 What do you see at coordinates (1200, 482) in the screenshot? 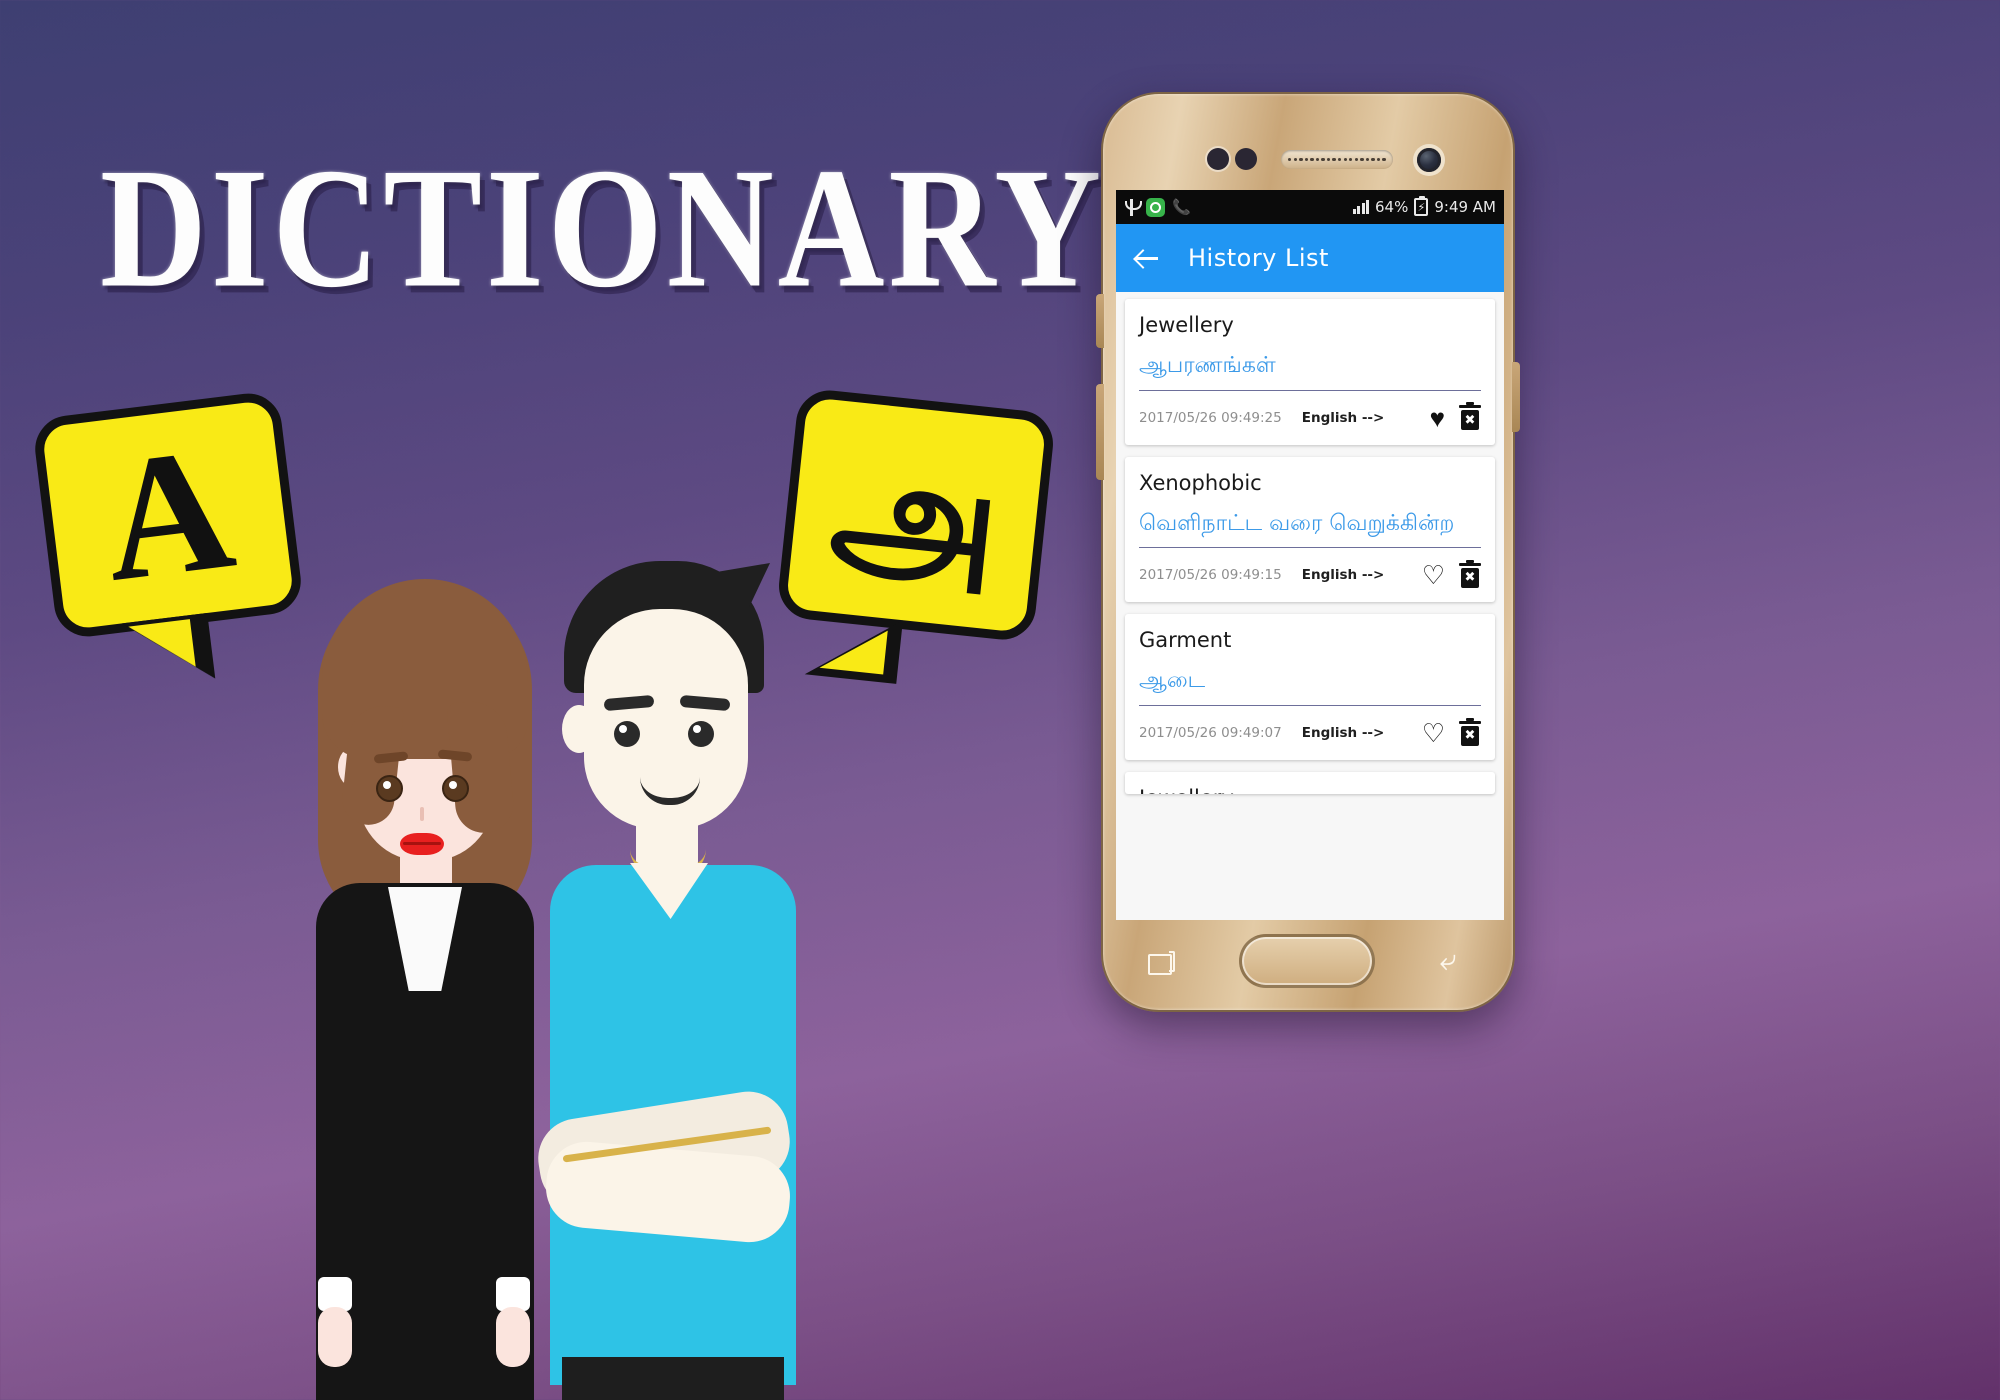
I see `word-english: Xenophobic` at bounding box center [1200, 482].